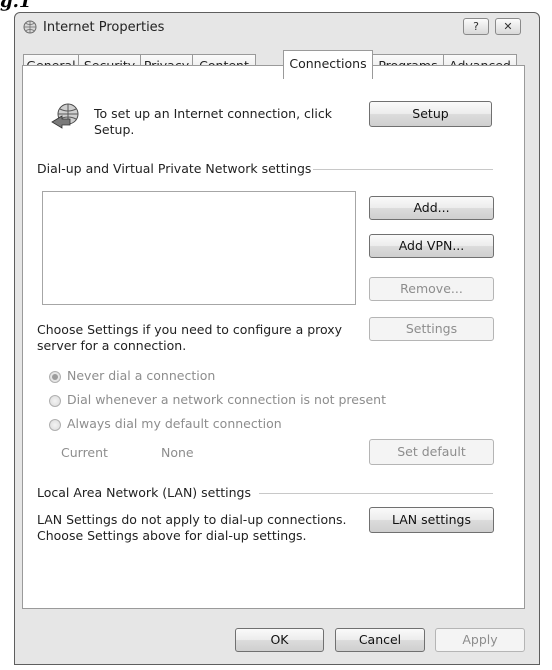 This screenshot has width=552, height=670. I want to click on radio-never-dial, so click(55, 377).